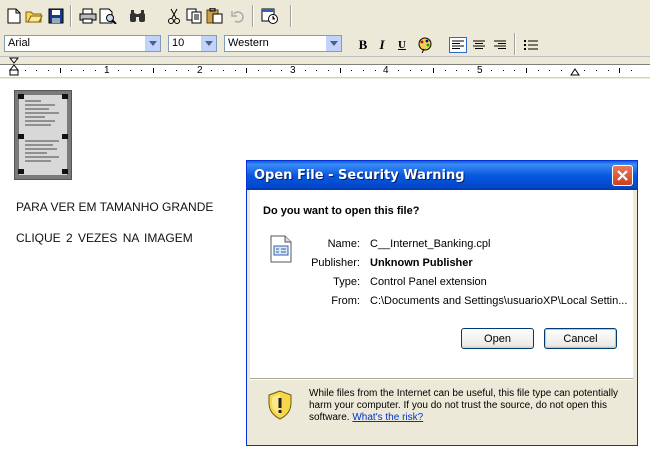 Image resolution: width=650 pixels, height=459 pixels. What do you see at coordinates (293, 70) in the screenshot?
I see `ruler-number: 3` at bounding box center [293, 70].